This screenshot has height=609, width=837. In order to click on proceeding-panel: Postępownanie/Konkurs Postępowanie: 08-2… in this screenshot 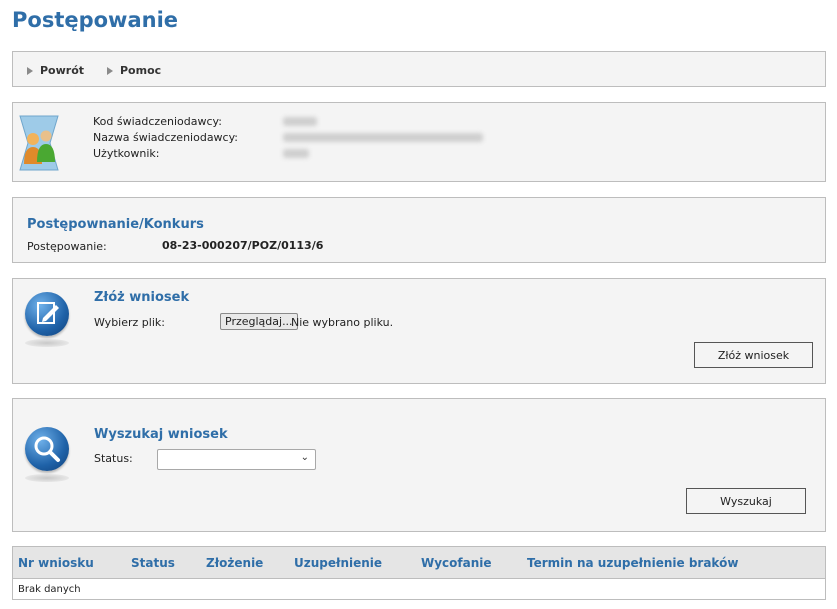, I will do `click(419, 230)`.